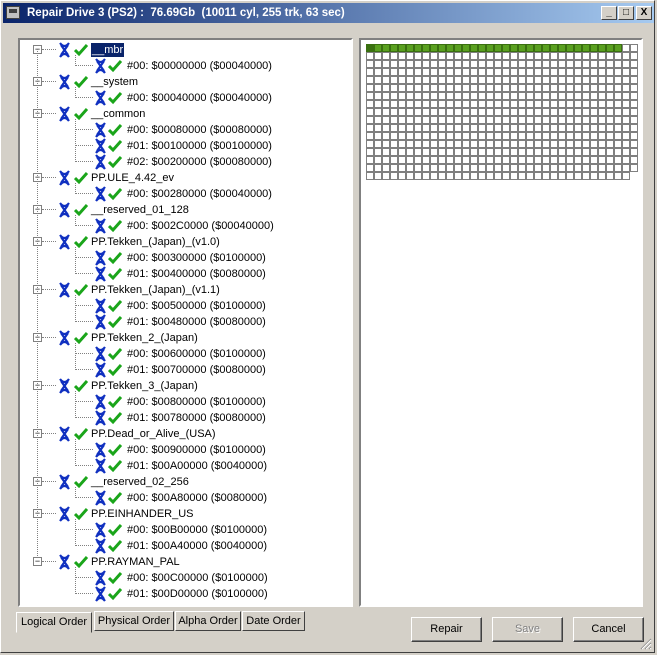 Image resolution: width=657 pixels, height=655 pixels. Describe the element at coordinates (185, 546) in the screenshot. I see `partition-part-row: #01: $00A40000 ($0040000)` at that location.